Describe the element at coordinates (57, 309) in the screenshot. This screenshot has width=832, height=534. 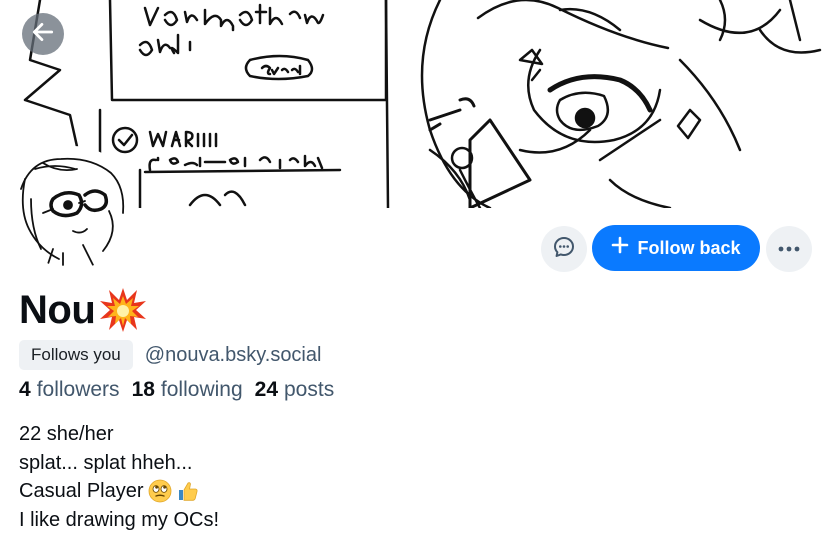
I see `display-name: Nou` at that location.